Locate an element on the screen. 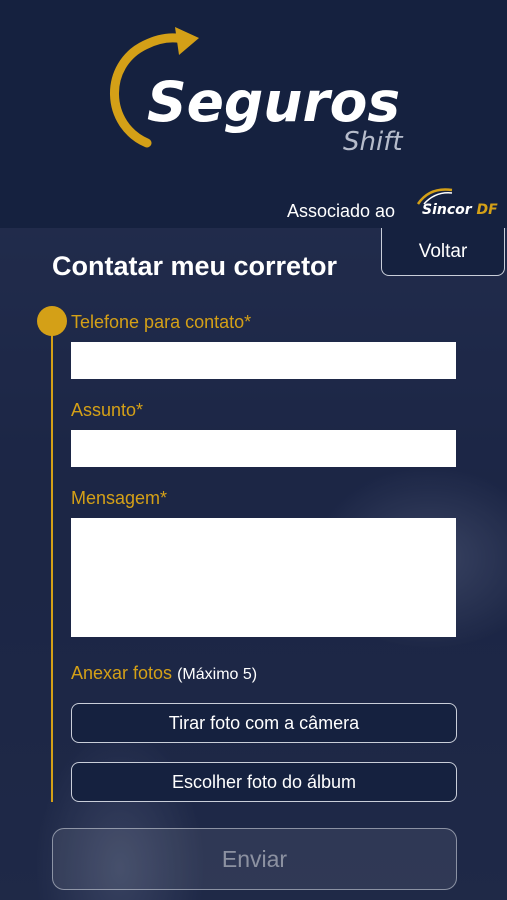 The width and height of the screenshot is (507, 900). back-button: Voltar is located at coordinates (443, 252).